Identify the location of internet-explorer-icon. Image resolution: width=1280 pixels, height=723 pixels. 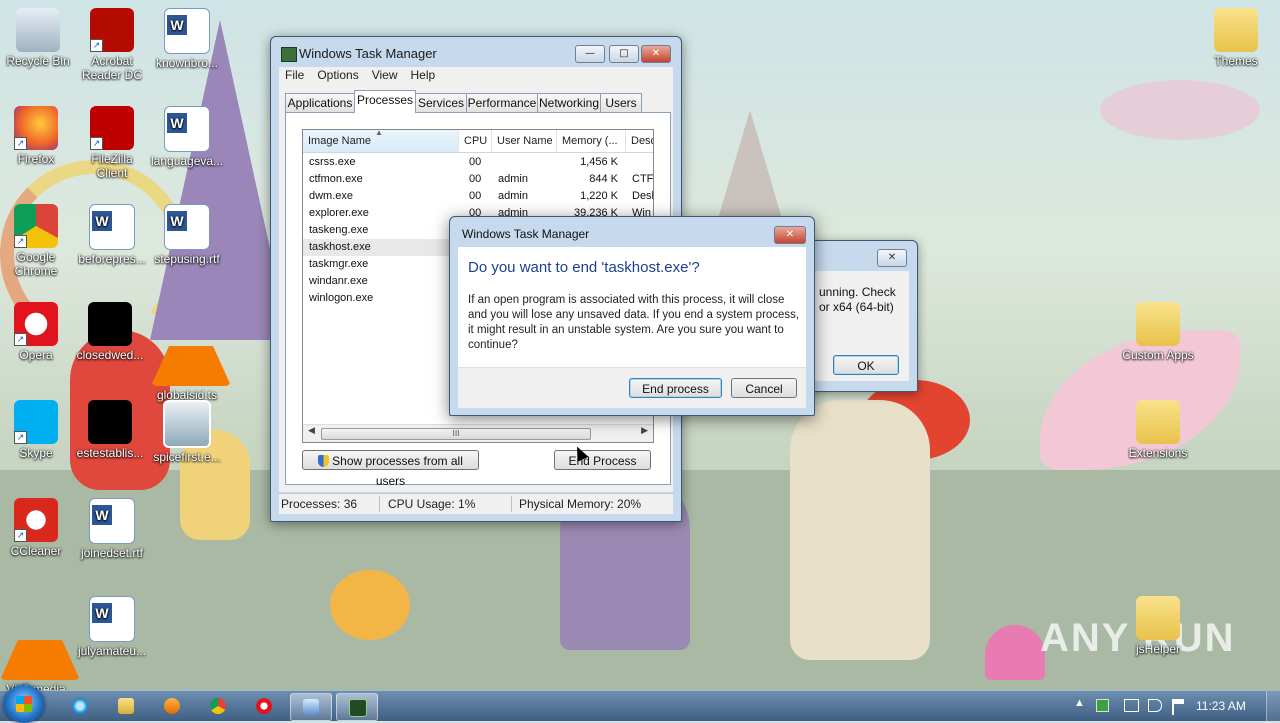
(80, 706).